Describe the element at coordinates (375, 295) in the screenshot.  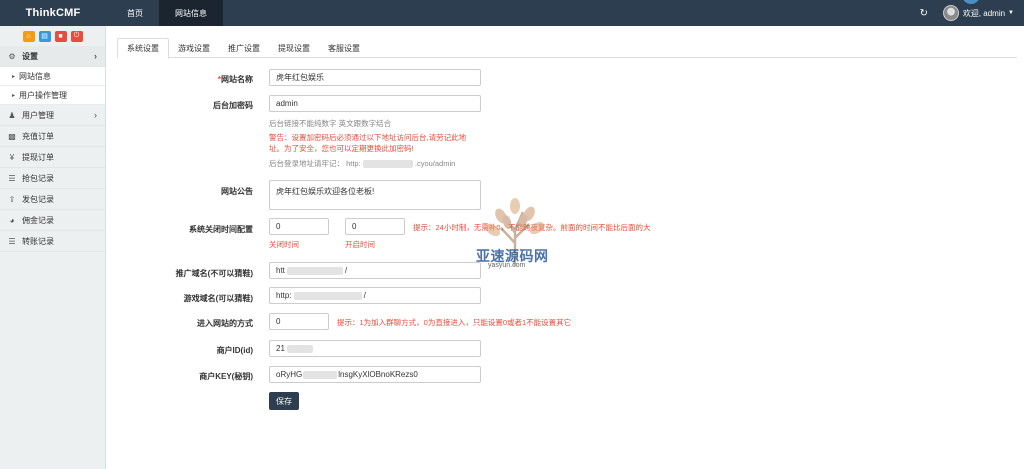
I see `game-domain-input: http: /` at that location.